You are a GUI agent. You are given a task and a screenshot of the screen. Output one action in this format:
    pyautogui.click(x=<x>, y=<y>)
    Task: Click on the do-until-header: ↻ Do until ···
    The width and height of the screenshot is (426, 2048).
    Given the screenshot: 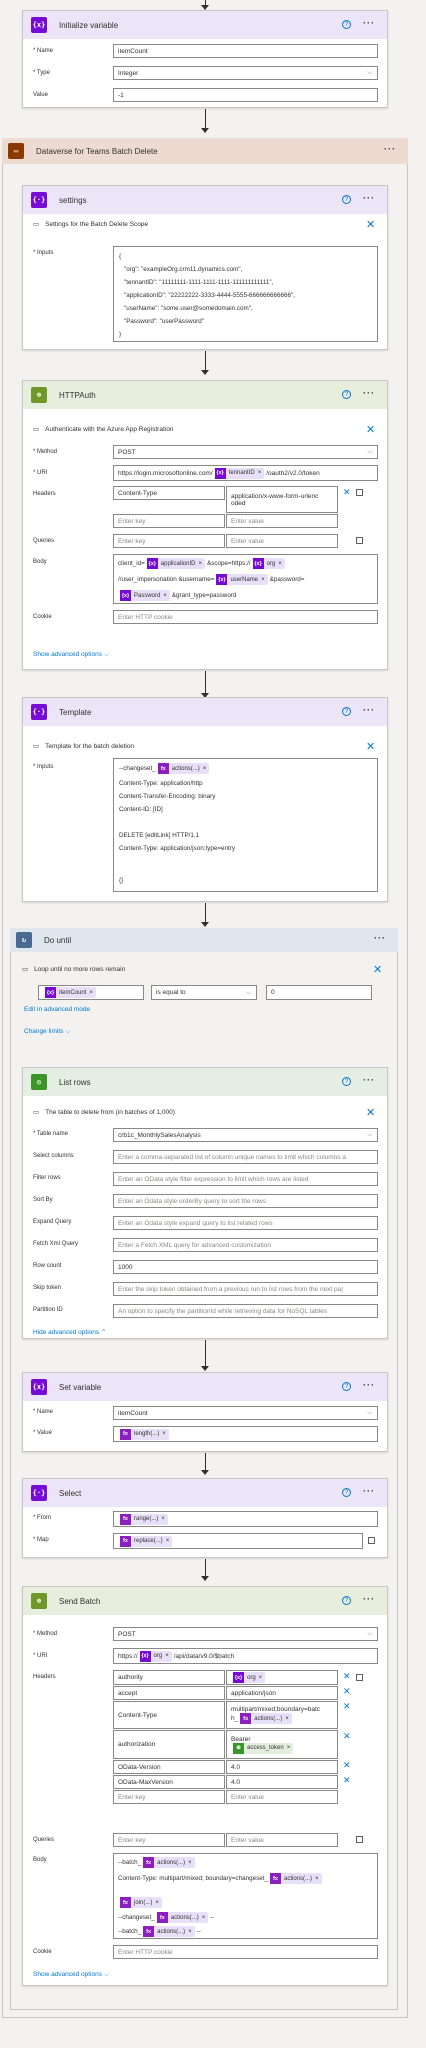 What is the action you would take?
    pyautogui.click(x=204, y=940)
    